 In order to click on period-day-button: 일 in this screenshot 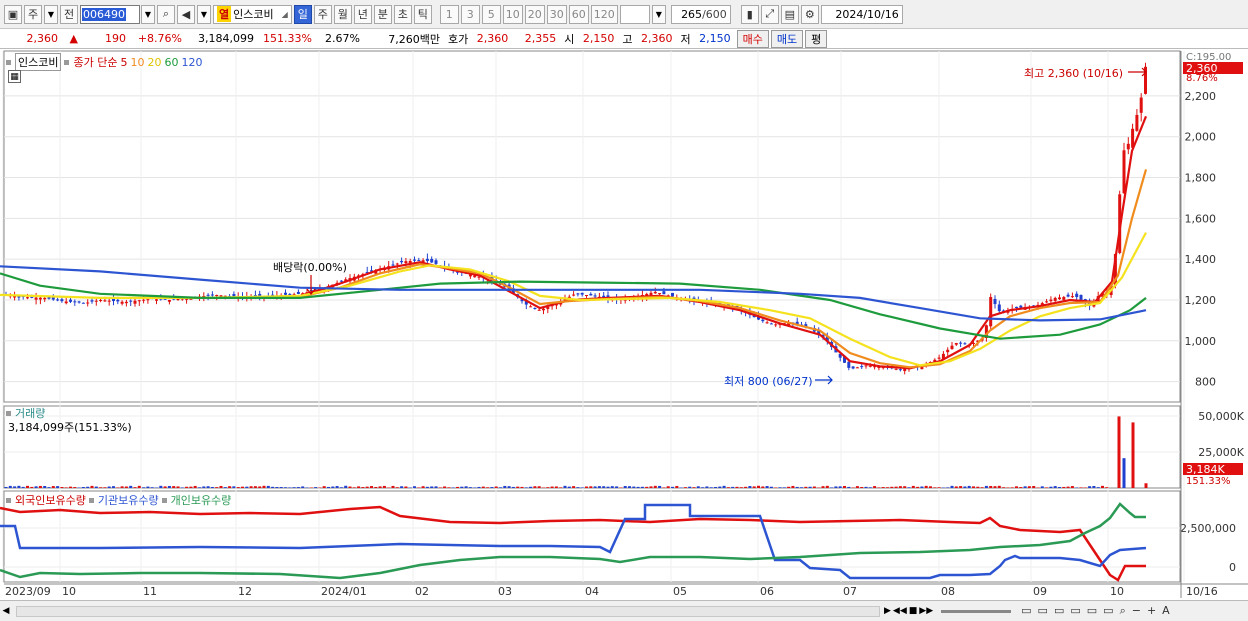, I will do `click(302, 14)`.